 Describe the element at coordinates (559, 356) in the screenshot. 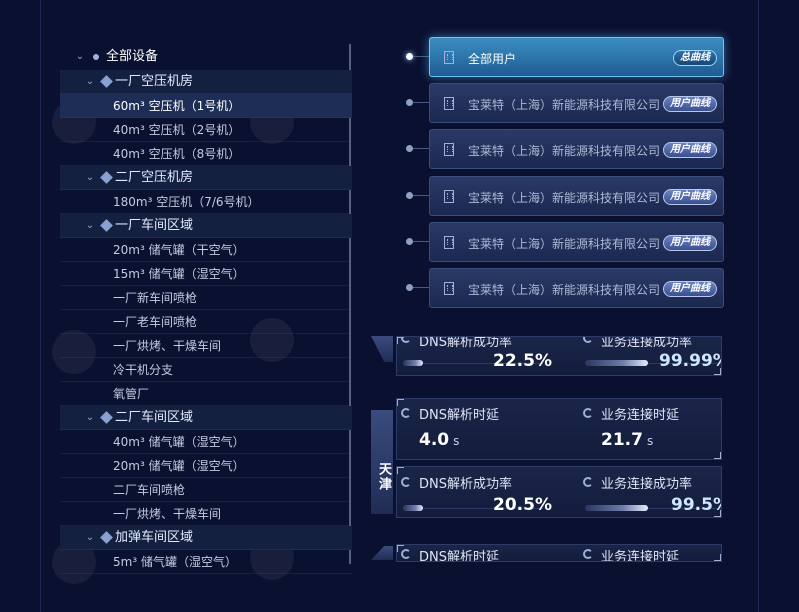

I see `metric-panel-top: DNS解析成功率 22.5% 业务连接成功率 99.99%` at that location.